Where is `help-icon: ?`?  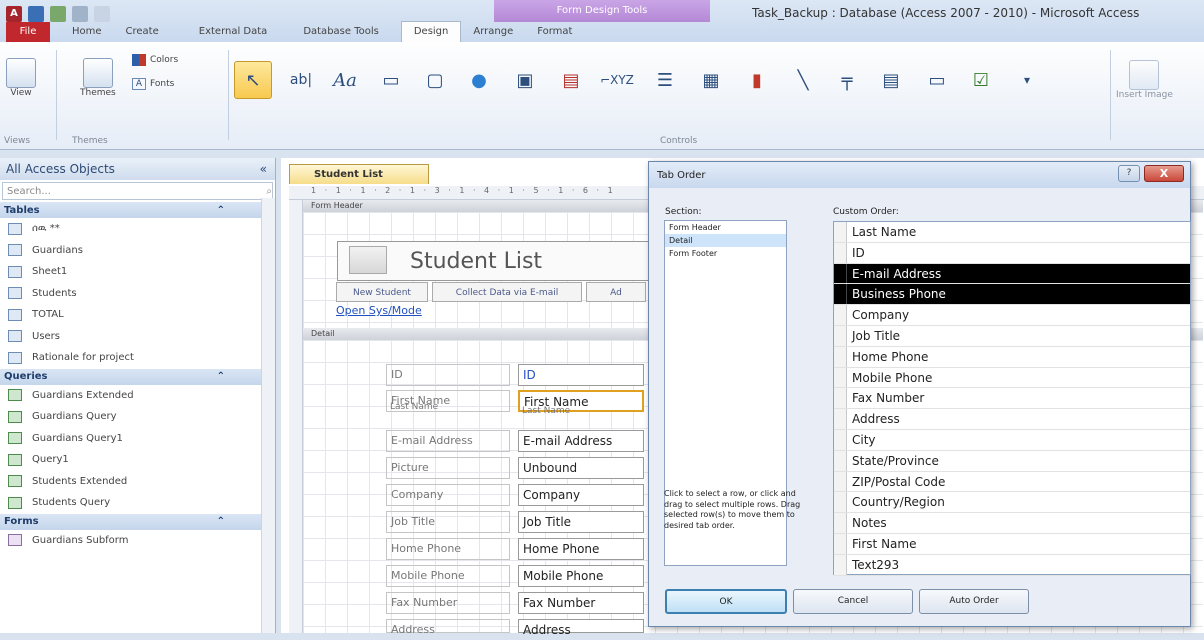 help-icon: ? is located at coordinates (1129, 173).